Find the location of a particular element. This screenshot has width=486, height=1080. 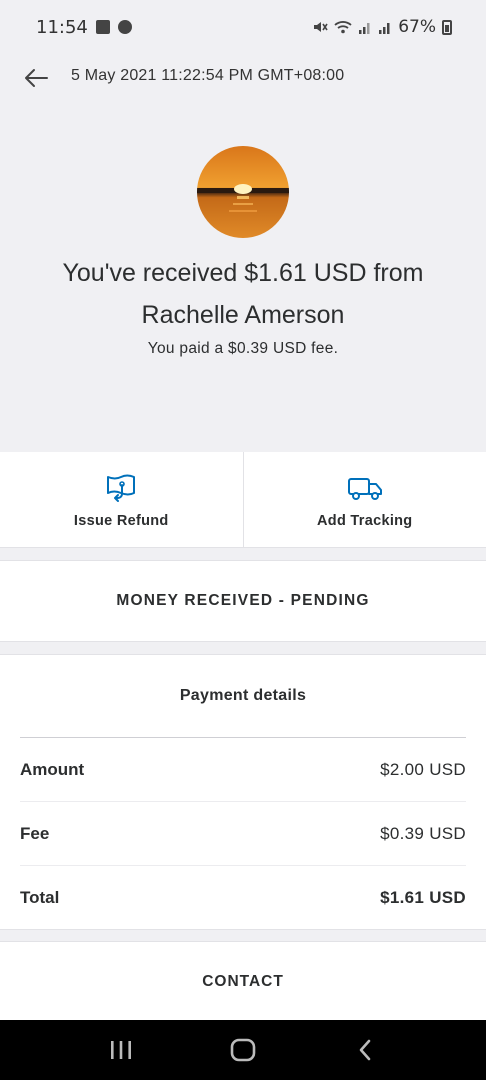

transaction-status-card: MONEY RECEIVED - PENDING is located at coordinates (243, 601).